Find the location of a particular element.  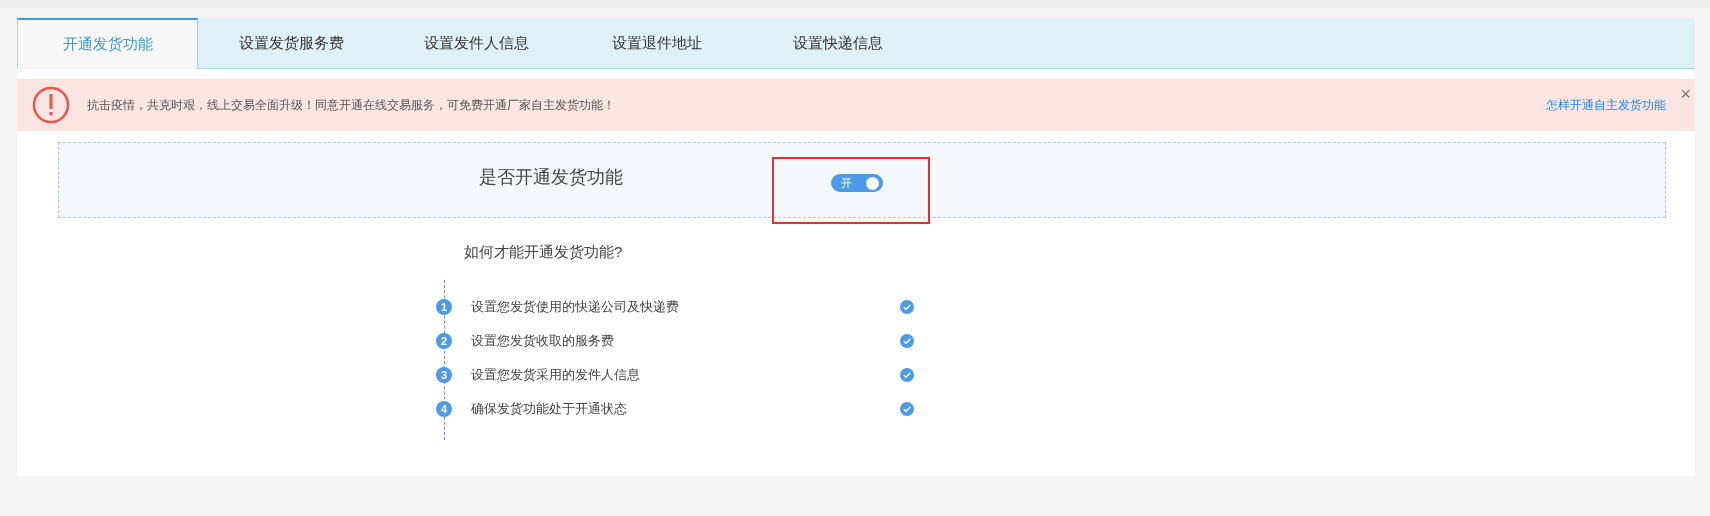

warning-icon is located at coordinates (51, 105).